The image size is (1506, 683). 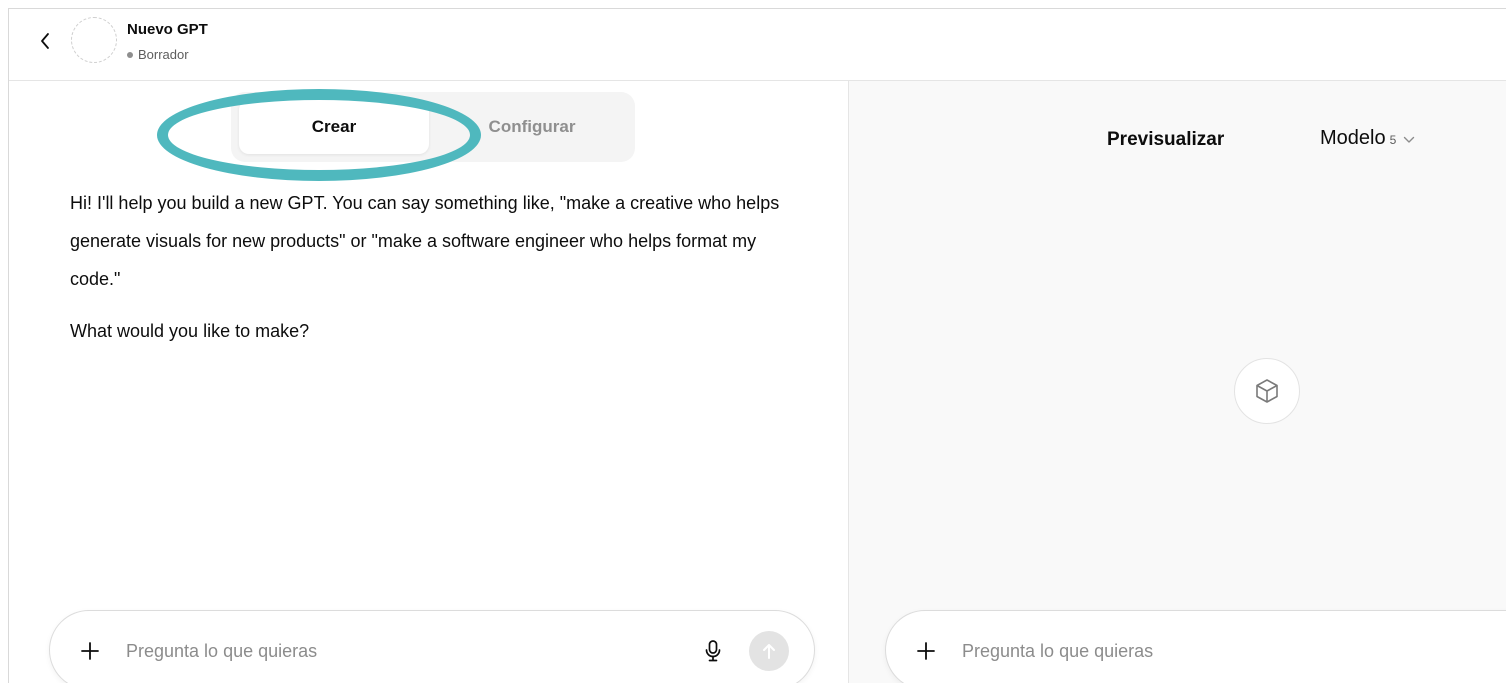 I want to click on gpt-title: Nuevo GPT, so click(x=167, y=29).